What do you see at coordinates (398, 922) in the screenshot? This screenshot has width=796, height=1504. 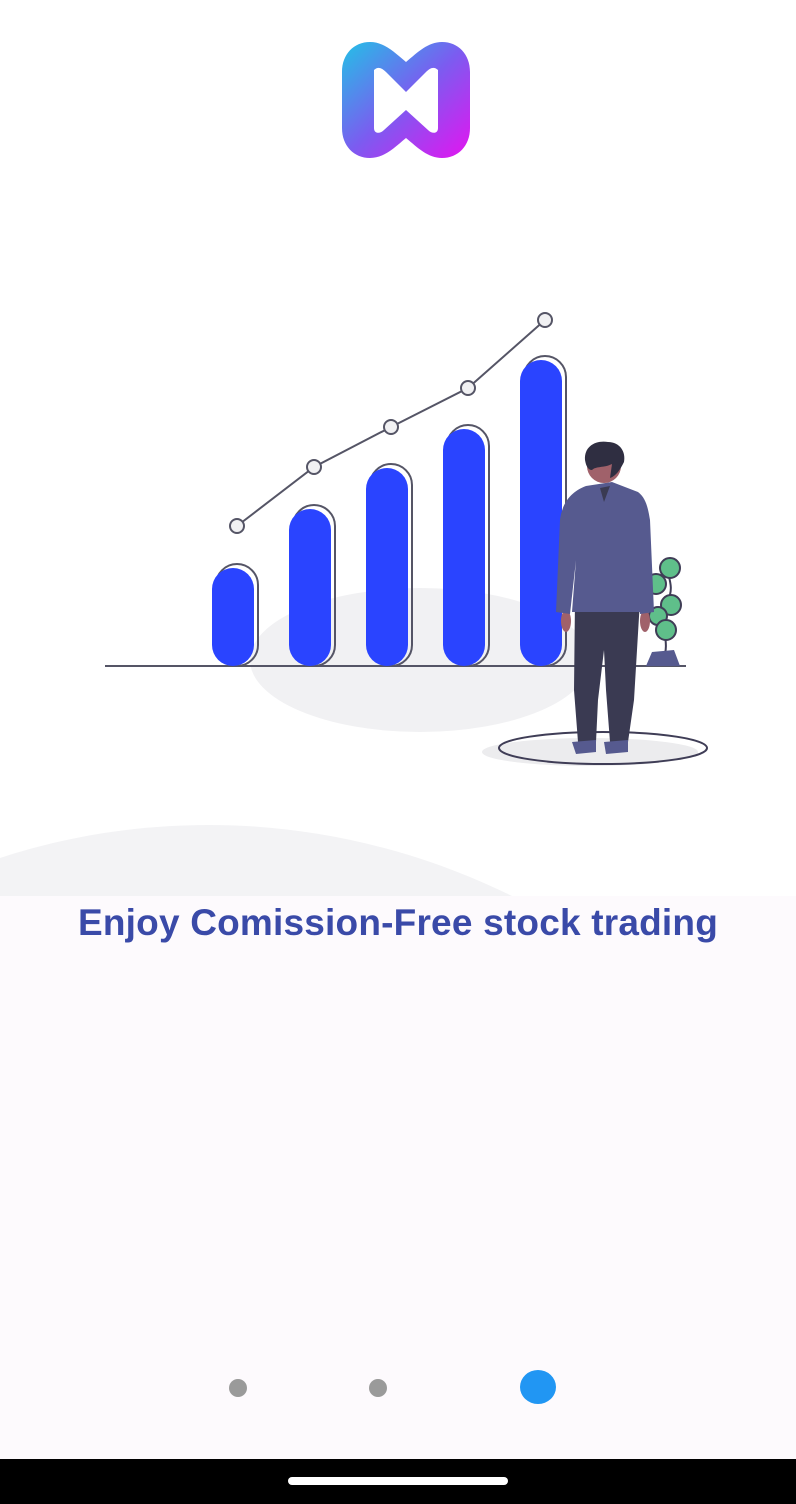 I see `onboarding-headline: Enjoy Comission-Free stock trading` at bounding box center [398, 922].